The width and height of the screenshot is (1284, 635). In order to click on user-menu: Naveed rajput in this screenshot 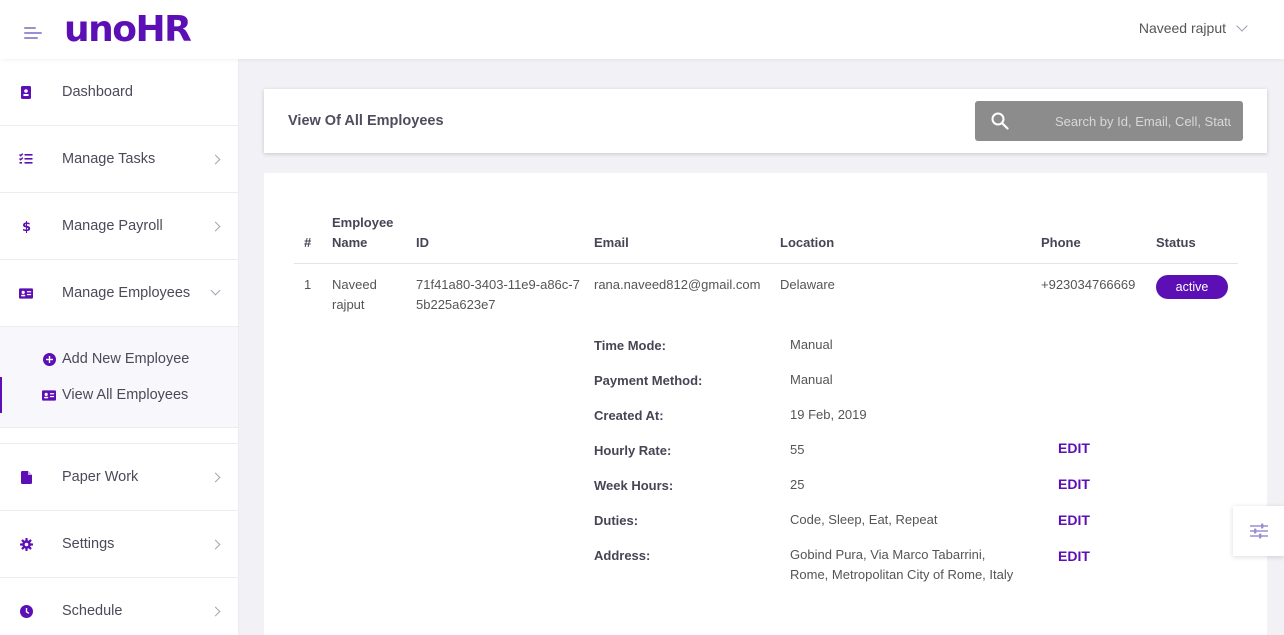, I will do `click(1193, 28)`.